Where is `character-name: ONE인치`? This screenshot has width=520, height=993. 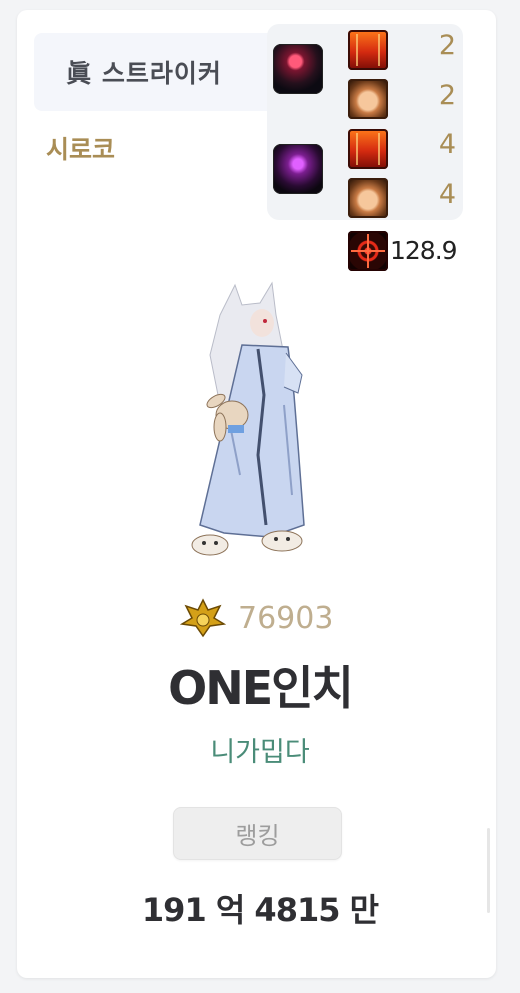
character-name: ONE인치 is located at coordinates (261, 688).